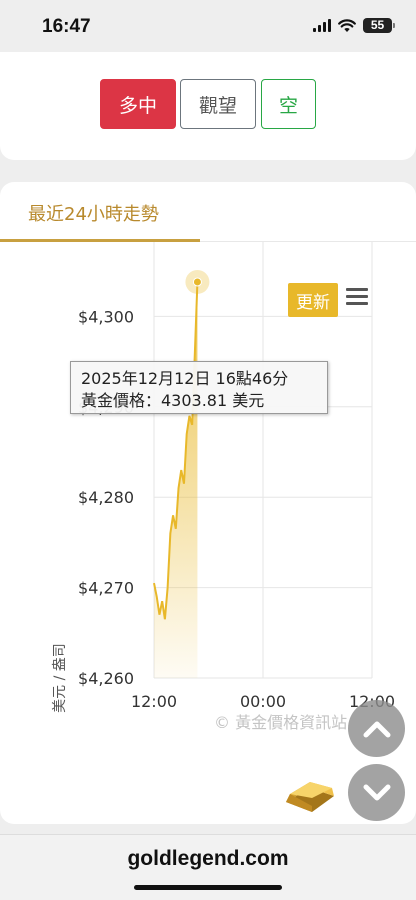 The image size is (416, 900). What do you see at coordinates (106, 497) in the screenshot?
I see `y-tick-label: $4,280` at bounding box center [106, 497].